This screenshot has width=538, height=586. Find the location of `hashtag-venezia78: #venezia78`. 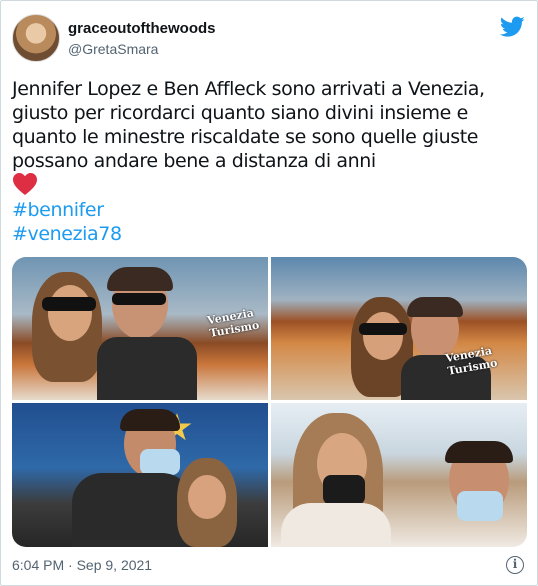

hashtag-venezia78: #venezia78 is located at coordinates (67, 234).